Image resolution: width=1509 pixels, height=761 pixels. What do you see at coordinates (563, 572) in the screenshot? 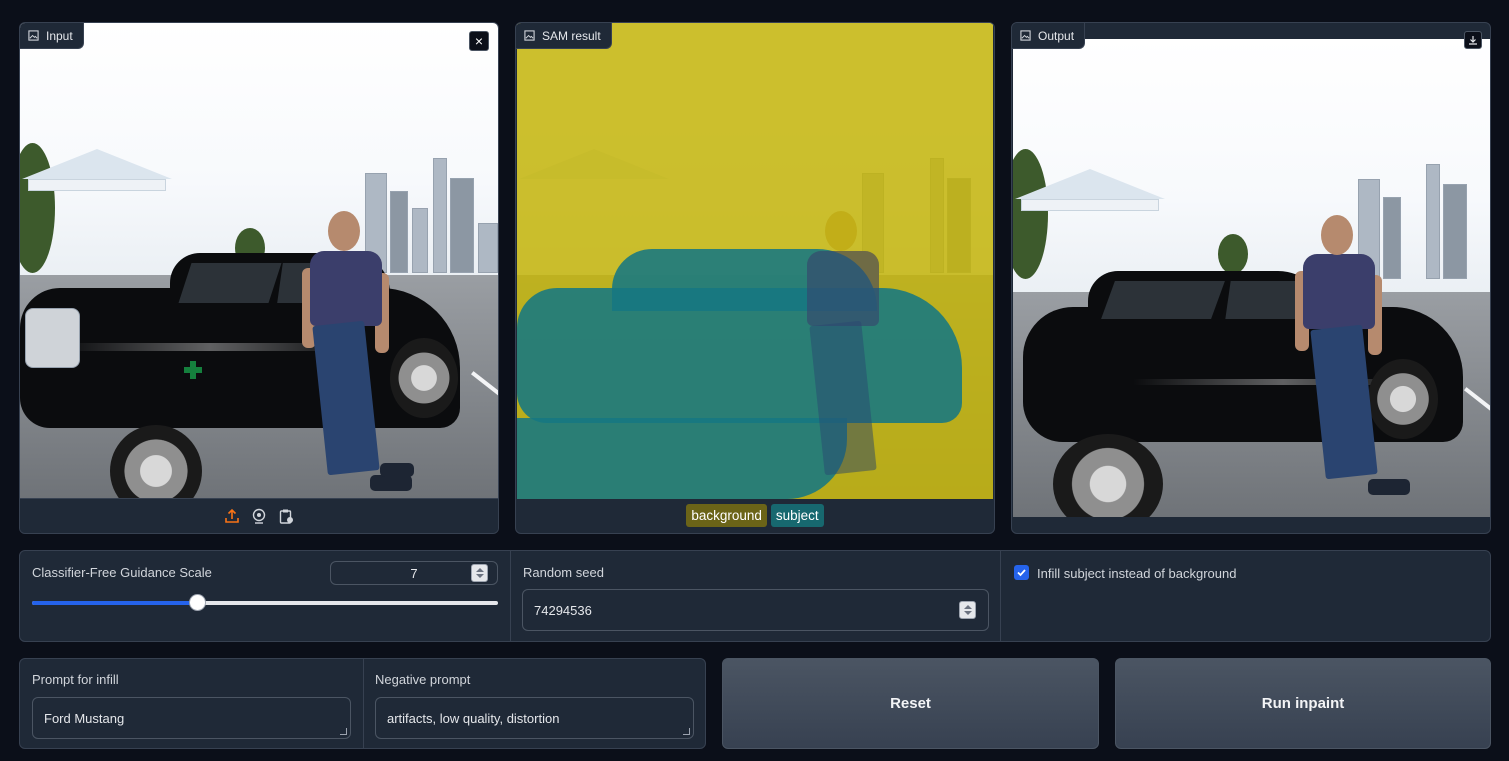
I see `seed-label: Random seed` at bounding box center [563, 572].